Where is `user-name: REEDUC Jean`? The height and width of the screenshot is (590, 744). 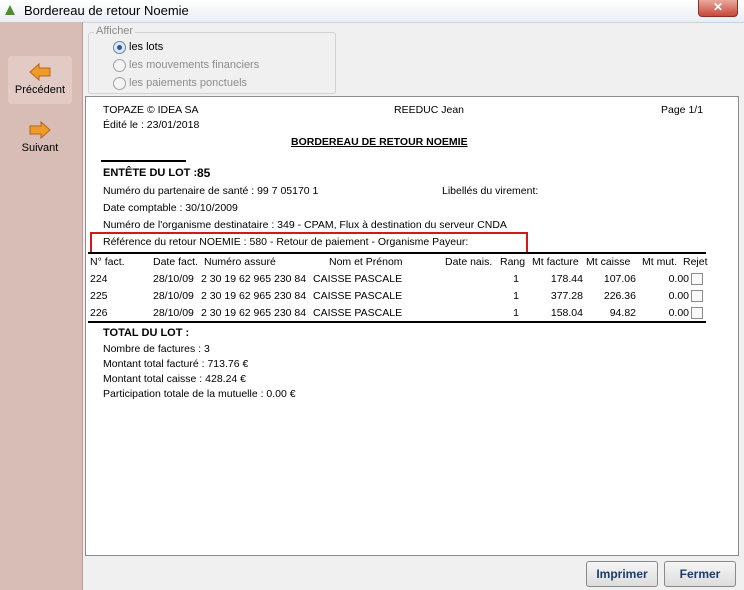
user-name: REEDUC Jean is located at coordinates (429, 110).